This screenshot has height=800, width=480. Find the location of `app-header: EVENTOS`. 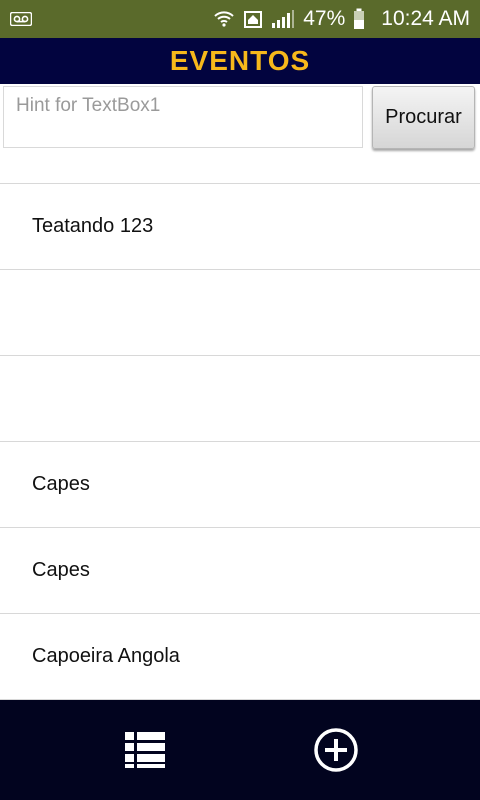

app-header: EVENTOS is located at coordinates (240, 61).